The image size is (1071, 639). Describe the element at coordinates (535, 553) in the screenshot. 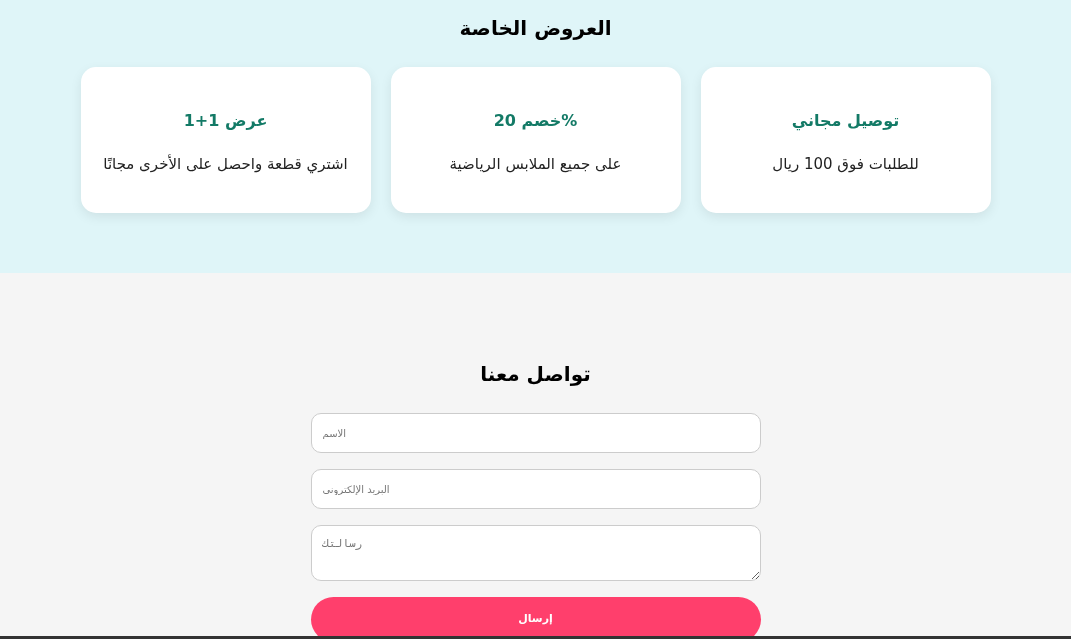

I see `textarea-field: رسالتك` at that location.